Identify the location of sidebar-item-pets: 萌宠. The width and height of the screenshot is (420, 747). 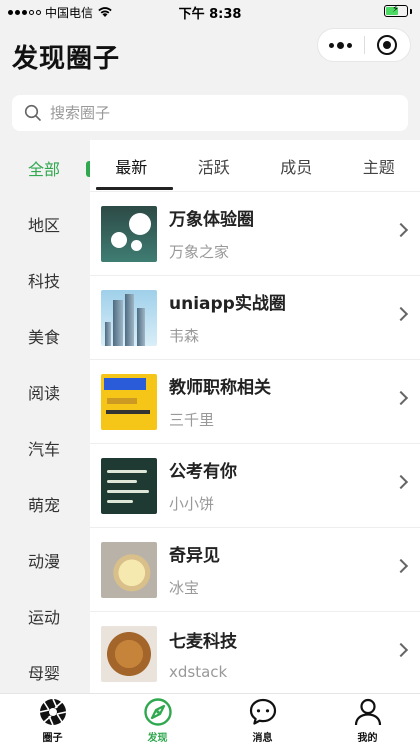
(45, 504).